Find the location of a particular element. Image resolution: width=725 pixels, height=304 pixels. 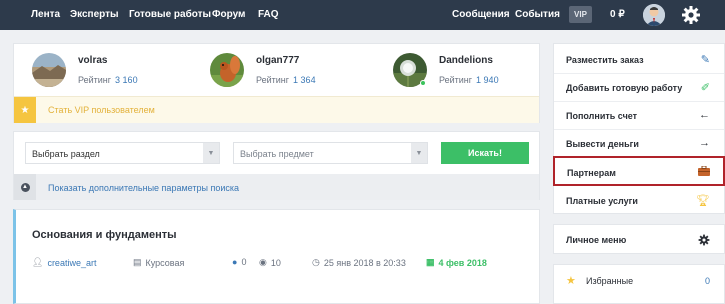

nav-link-forum: Форум is located at coordinates (228, 14).